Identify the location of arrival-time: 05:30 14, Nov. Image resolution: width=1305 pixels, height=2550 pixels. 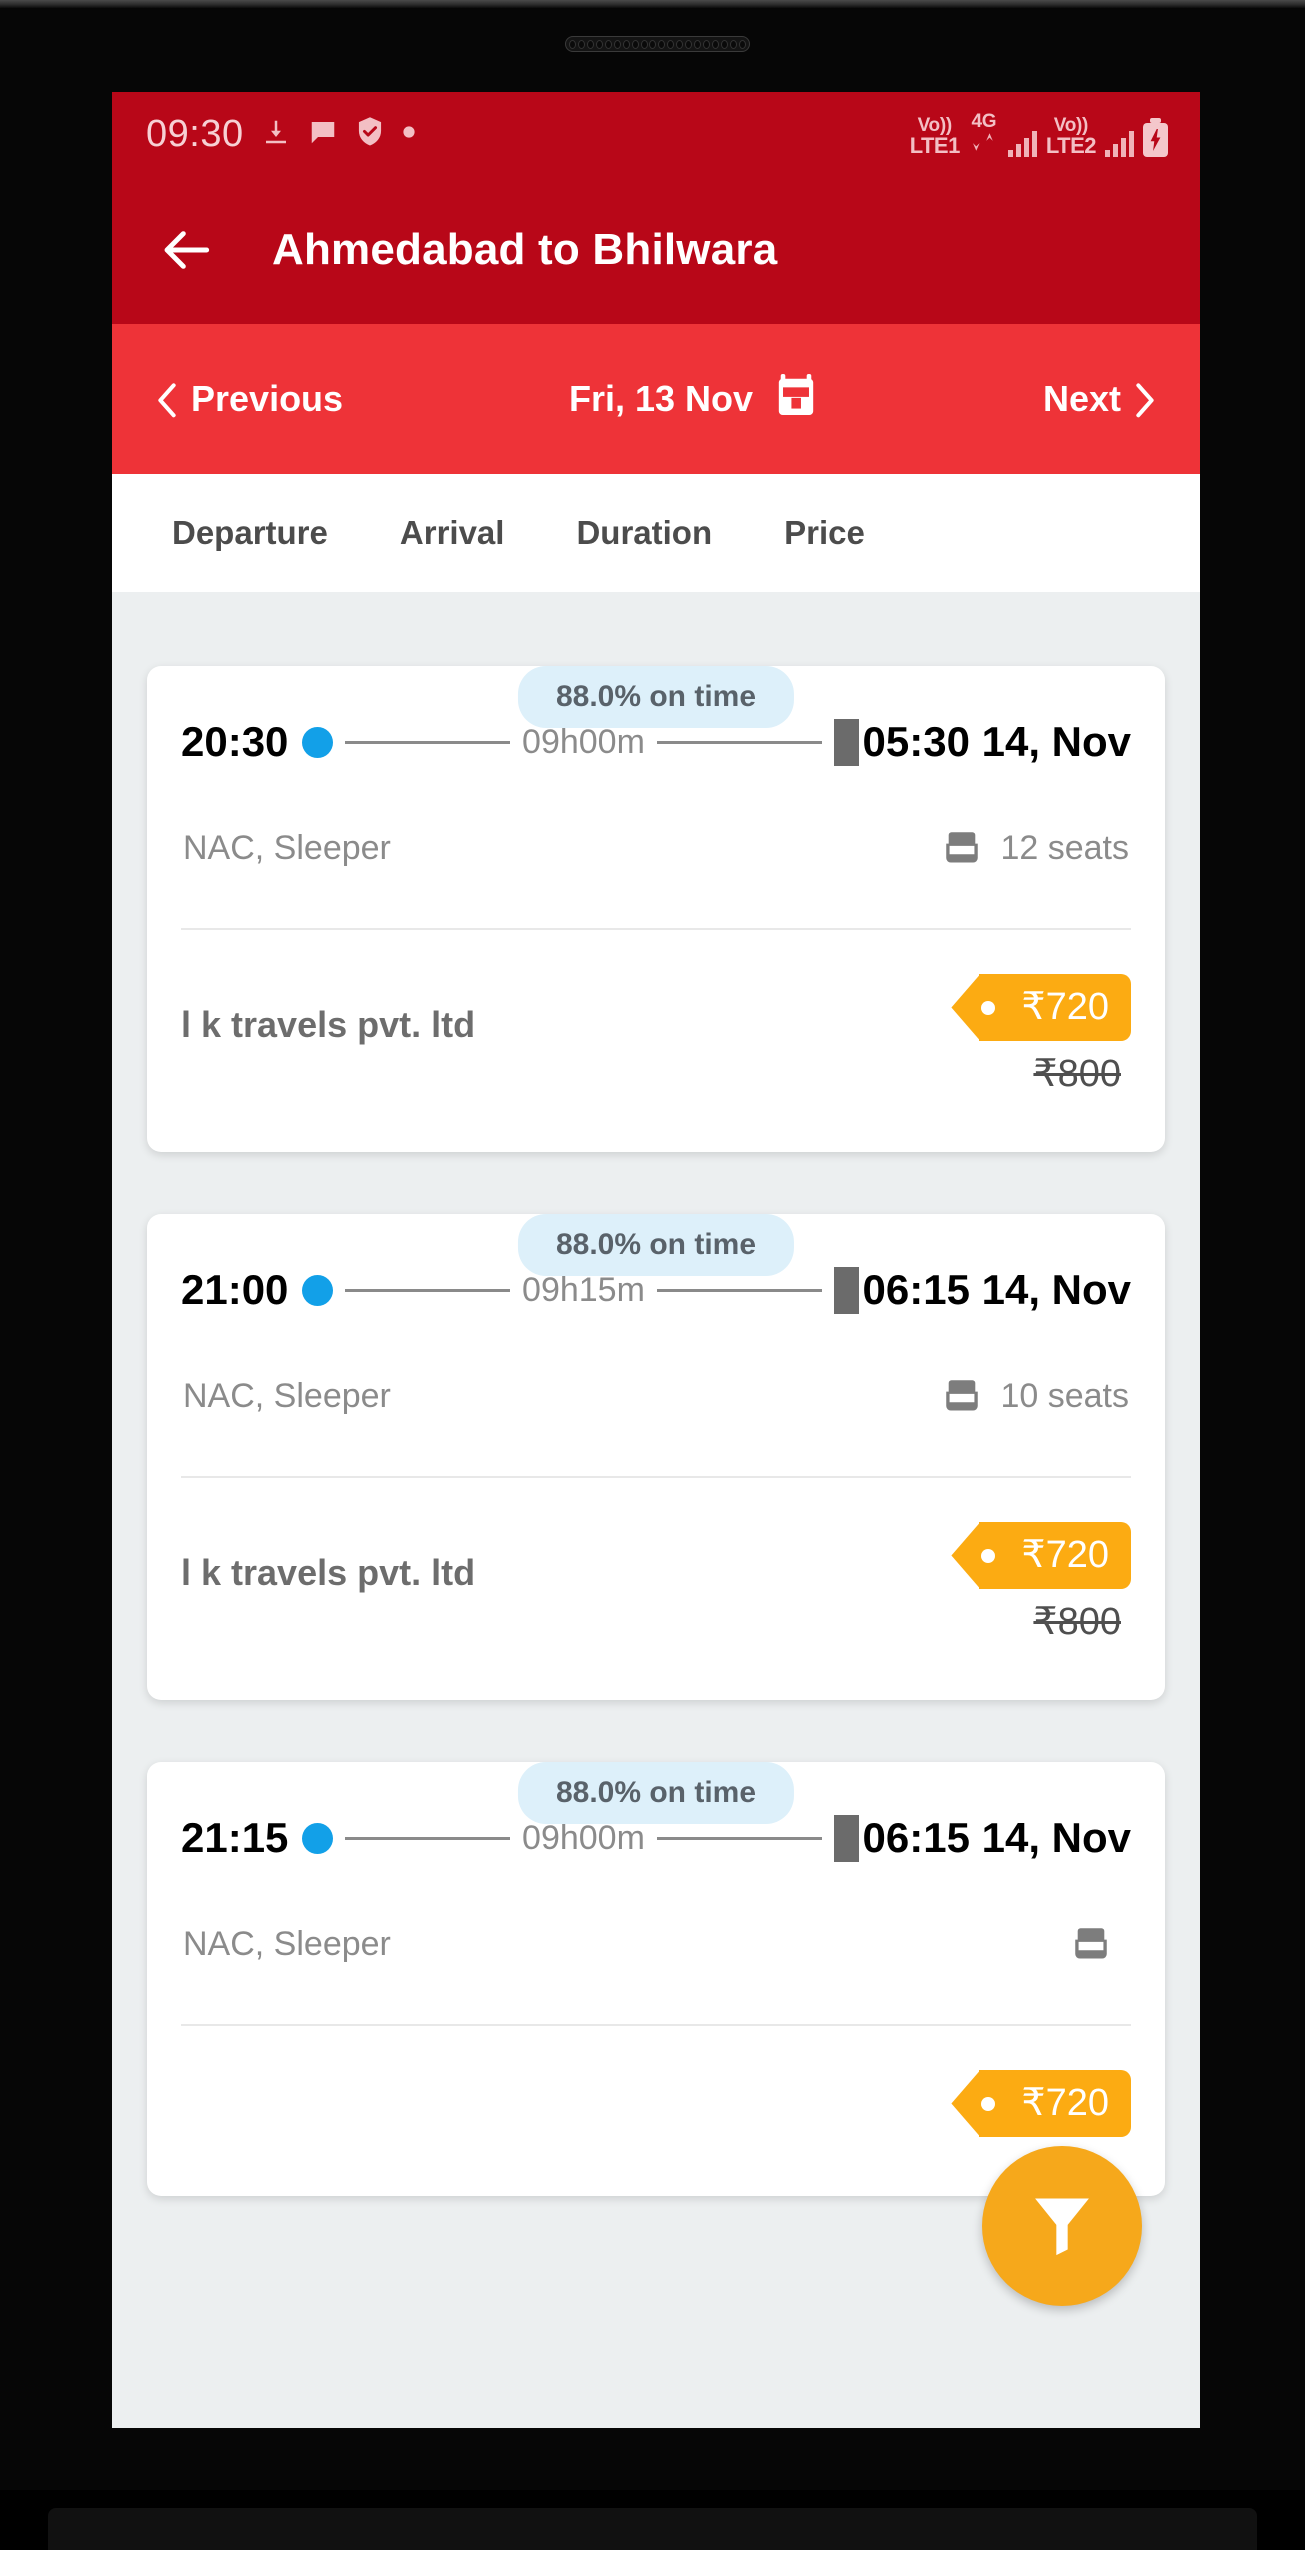
(997, 741).